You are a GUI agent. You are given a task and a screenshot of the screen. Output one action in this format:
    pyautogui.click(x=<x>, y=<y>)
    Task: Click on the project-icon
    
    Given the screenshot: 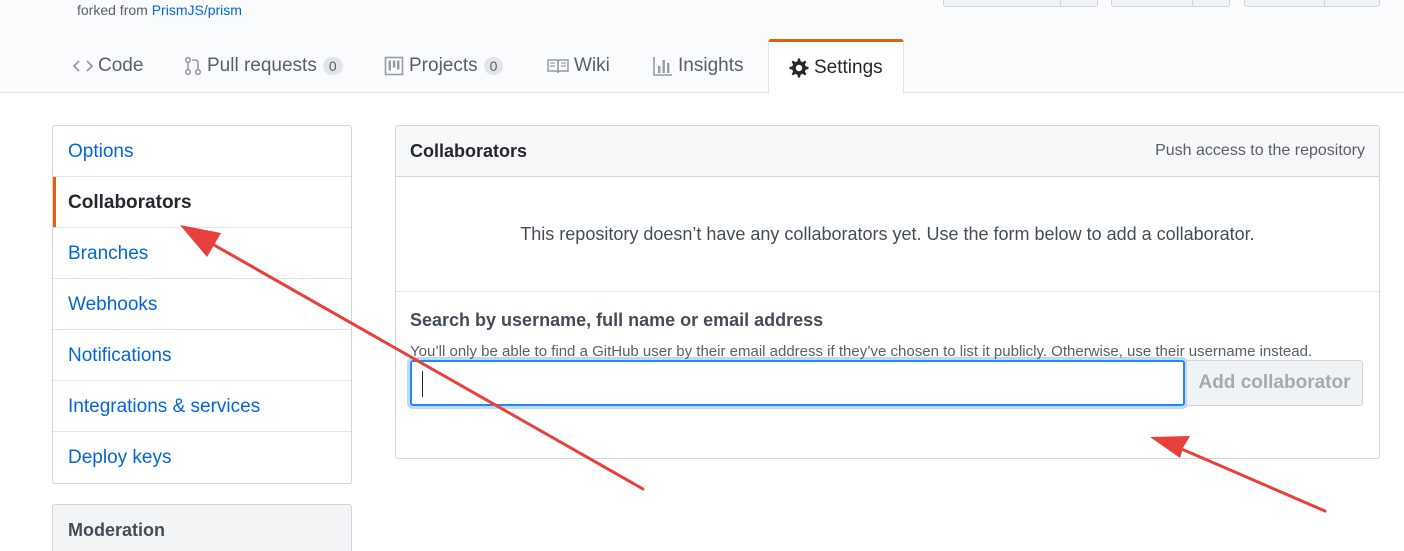 What is the action you would take?
    pyautogui.click(x=394, y=66)
    